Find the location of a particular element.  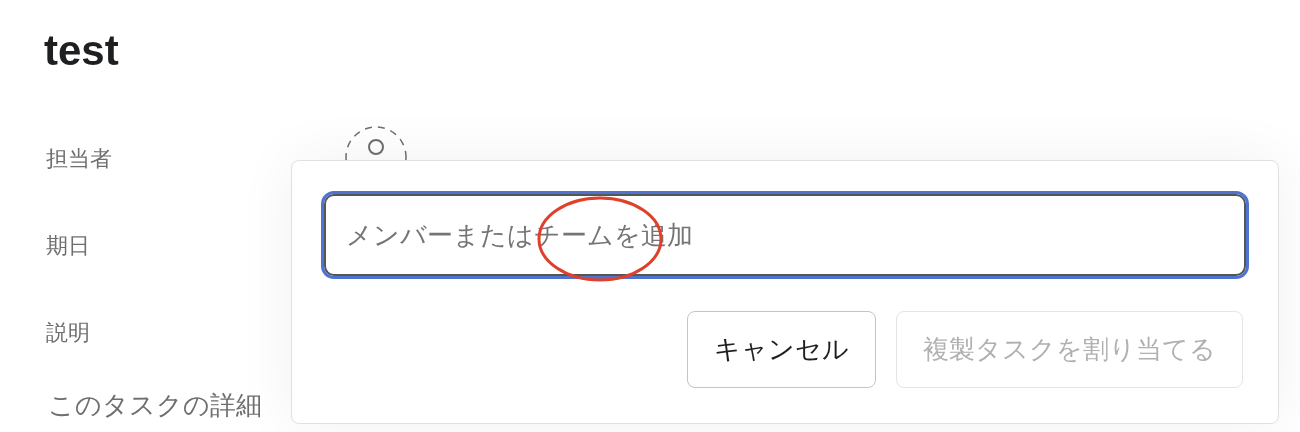

field-label: 期日 is located at coordinates (68, 246).